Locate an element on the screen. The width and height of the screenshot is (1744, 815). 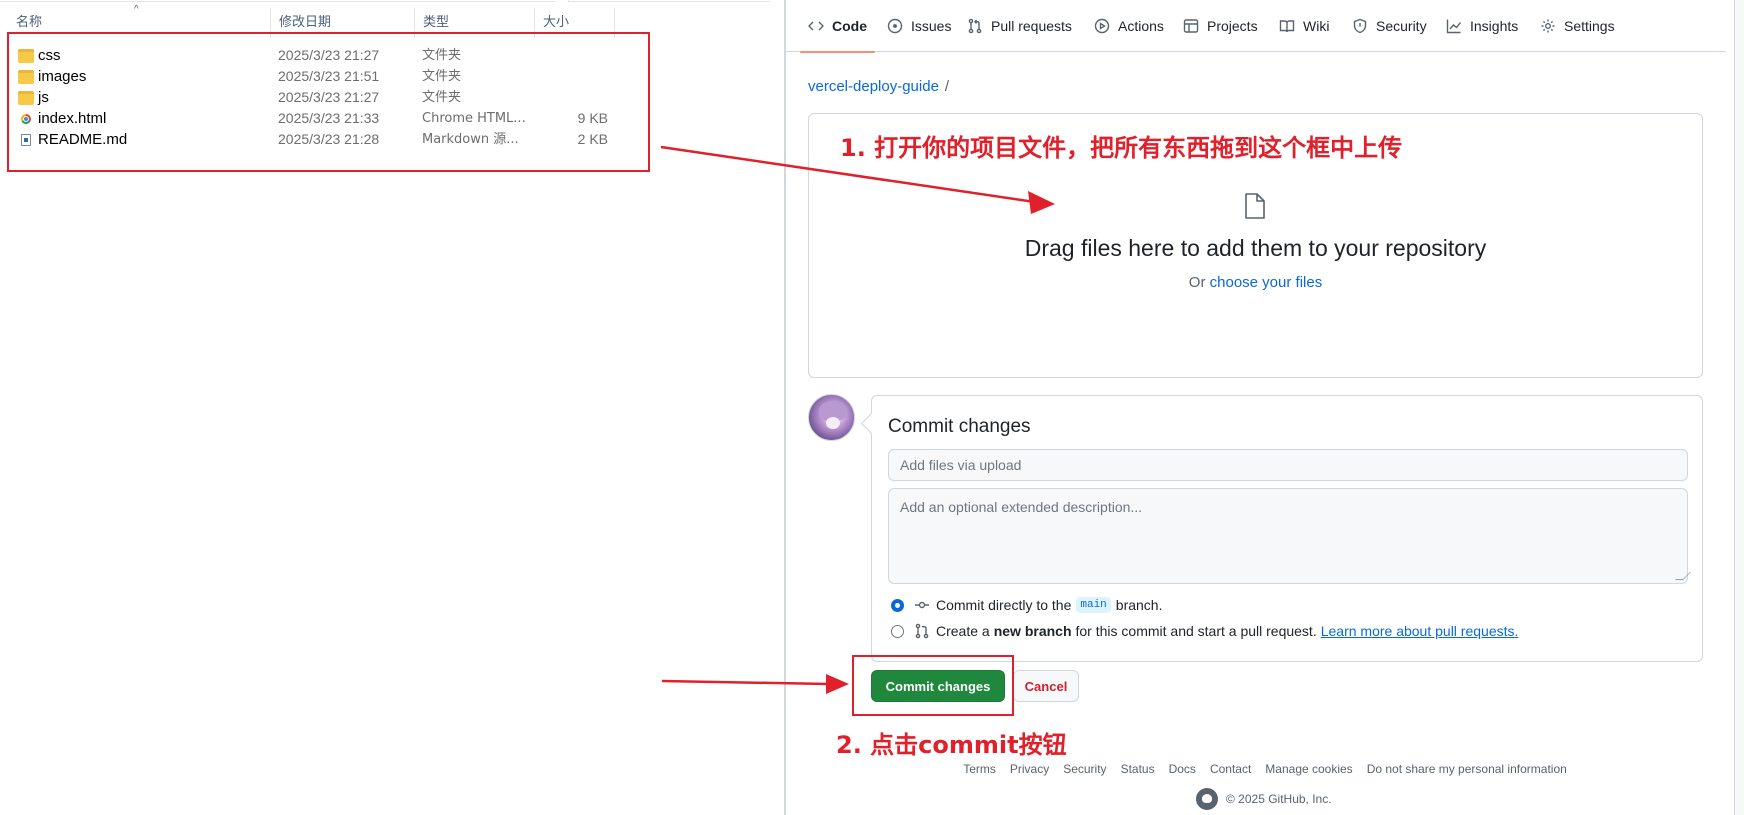
annotation-step1: 1. 打开你的项目文件，把所有东西拖到这个框中上传 is located at coordinates (1121, 148).